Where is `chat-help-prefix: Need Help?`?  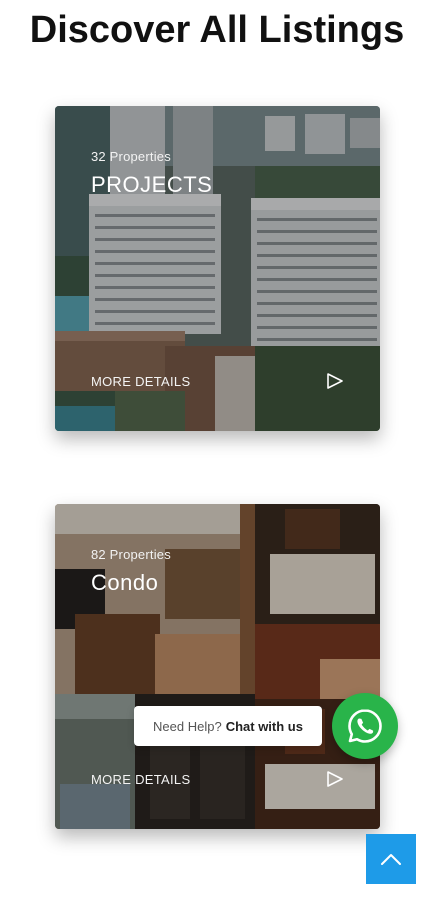
chat-help-prefix: Need Help? is located at coordinates (187, 726).